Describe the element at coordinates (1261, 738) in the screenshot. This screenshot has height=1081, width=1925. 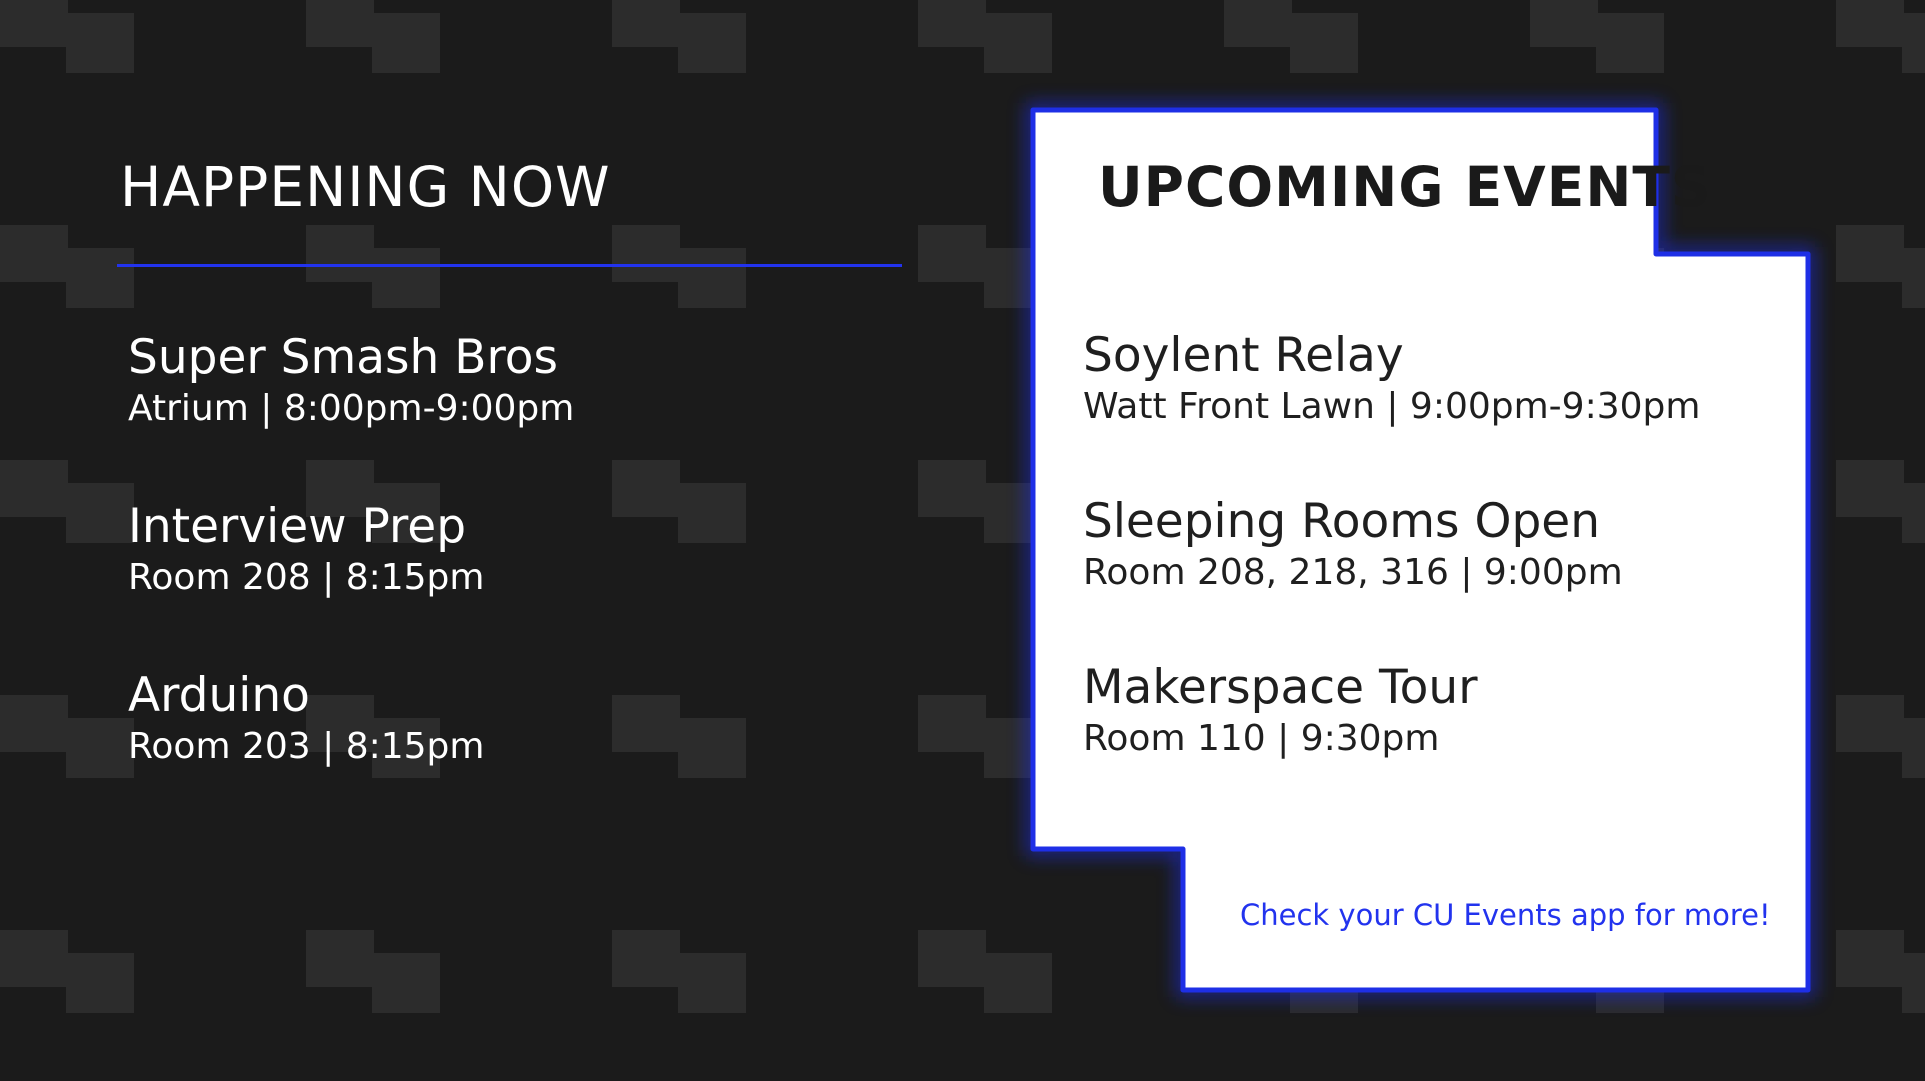
I see `event-details: Room 110 | 9:30pm` at that location.